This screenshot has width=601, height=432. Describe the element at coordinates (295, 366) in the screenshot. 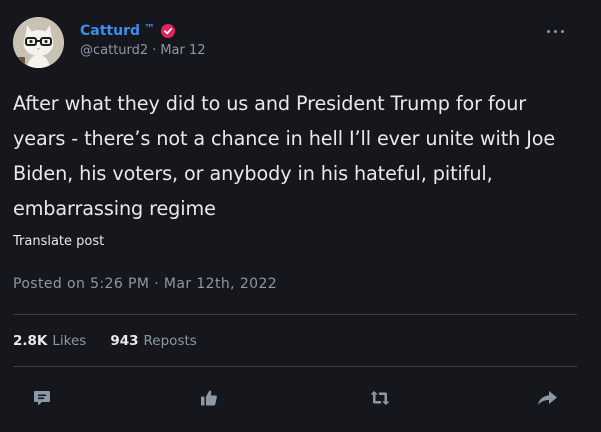

I see `divider-bottom` at that location.